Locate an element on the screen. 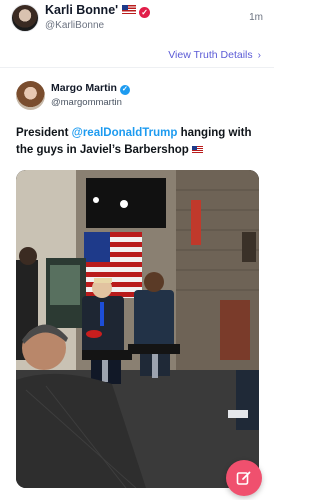 The width and height of the screenshot is (320, 500). embedded-author-handle: @margommartin is located at coordinates (86, 102).